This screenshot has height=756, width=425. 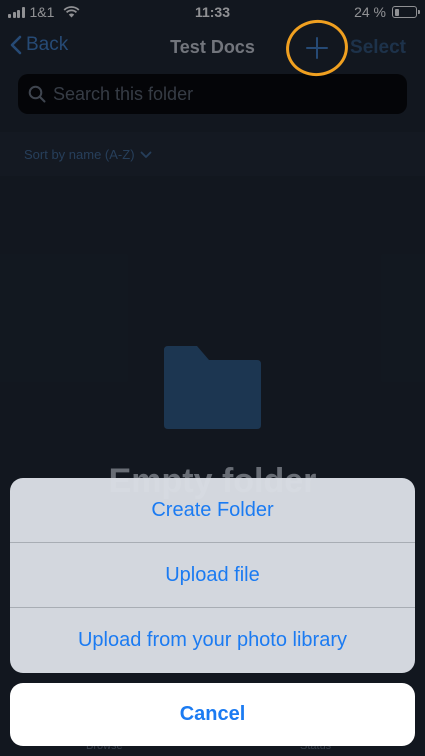 I want to click on upload-file-button: Upload file, so click(x=212, y=575).